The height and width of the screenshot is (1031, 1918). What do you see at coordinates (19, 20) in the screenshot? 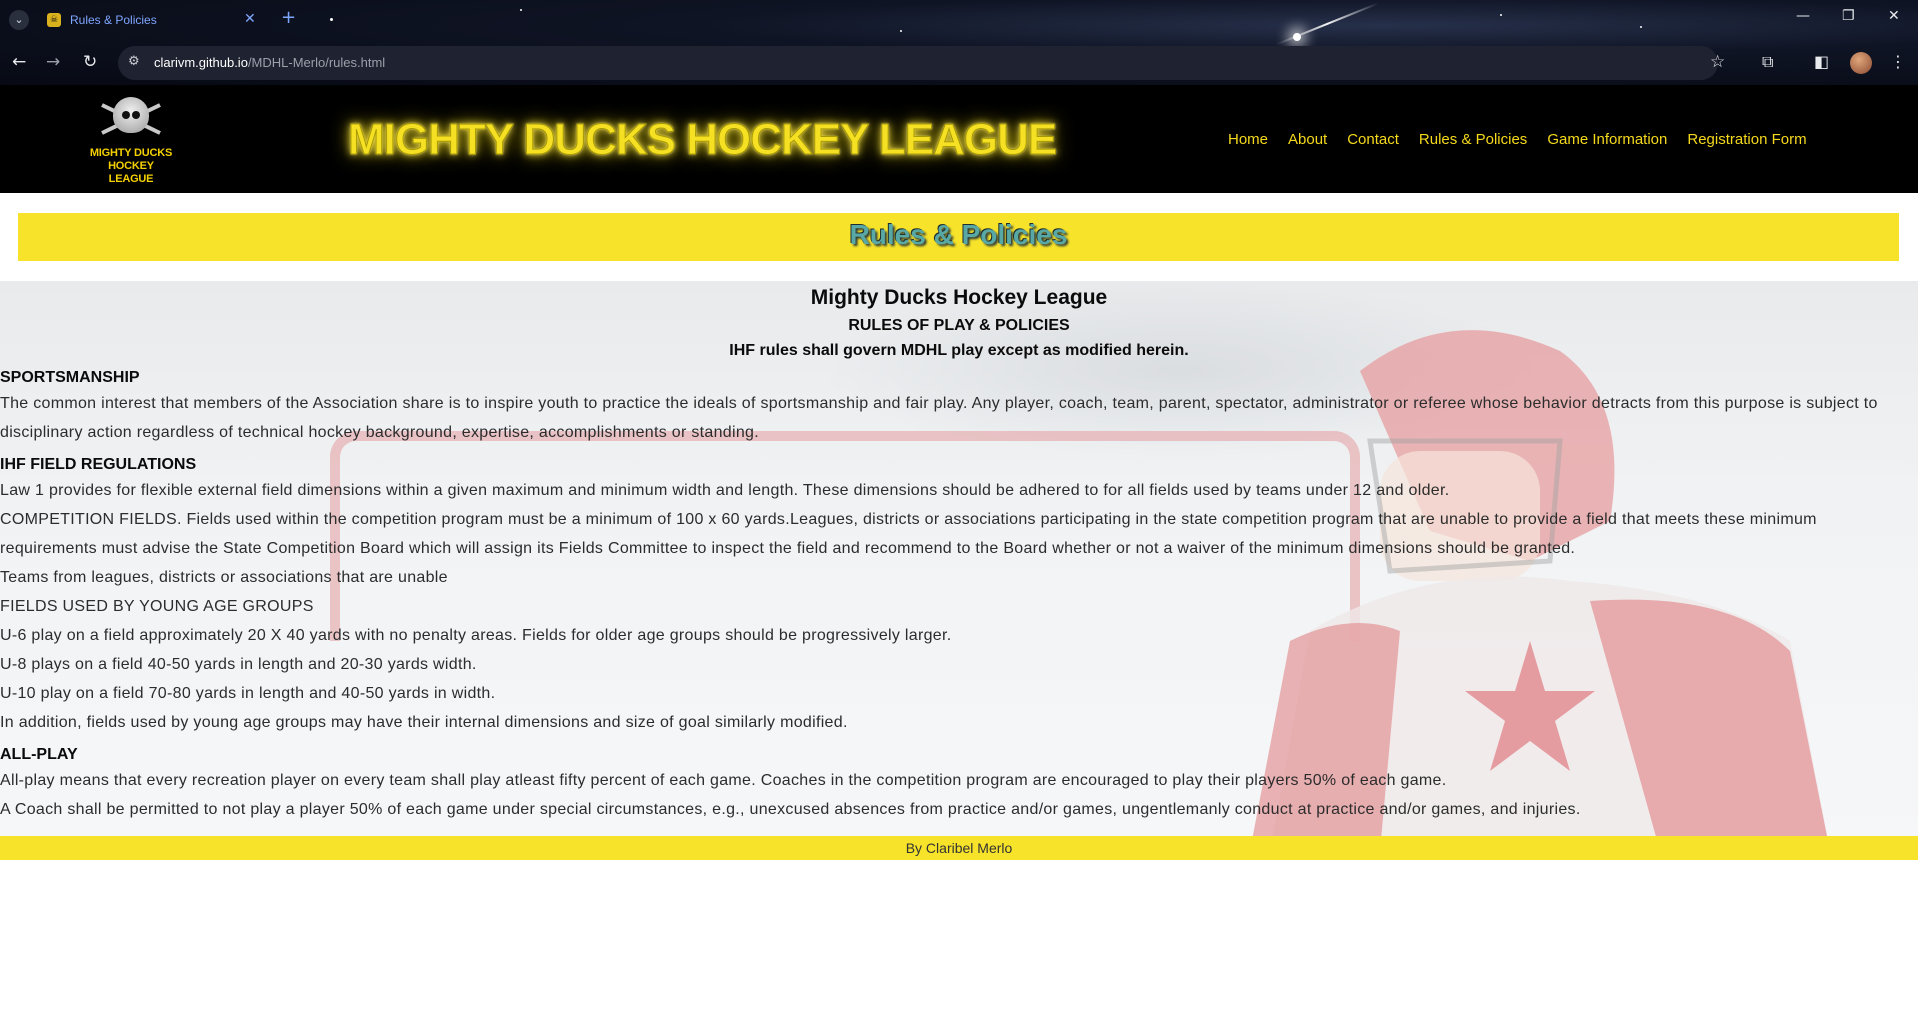
I see `tab-search-button: ⌄` at bounding box center [19, 20].